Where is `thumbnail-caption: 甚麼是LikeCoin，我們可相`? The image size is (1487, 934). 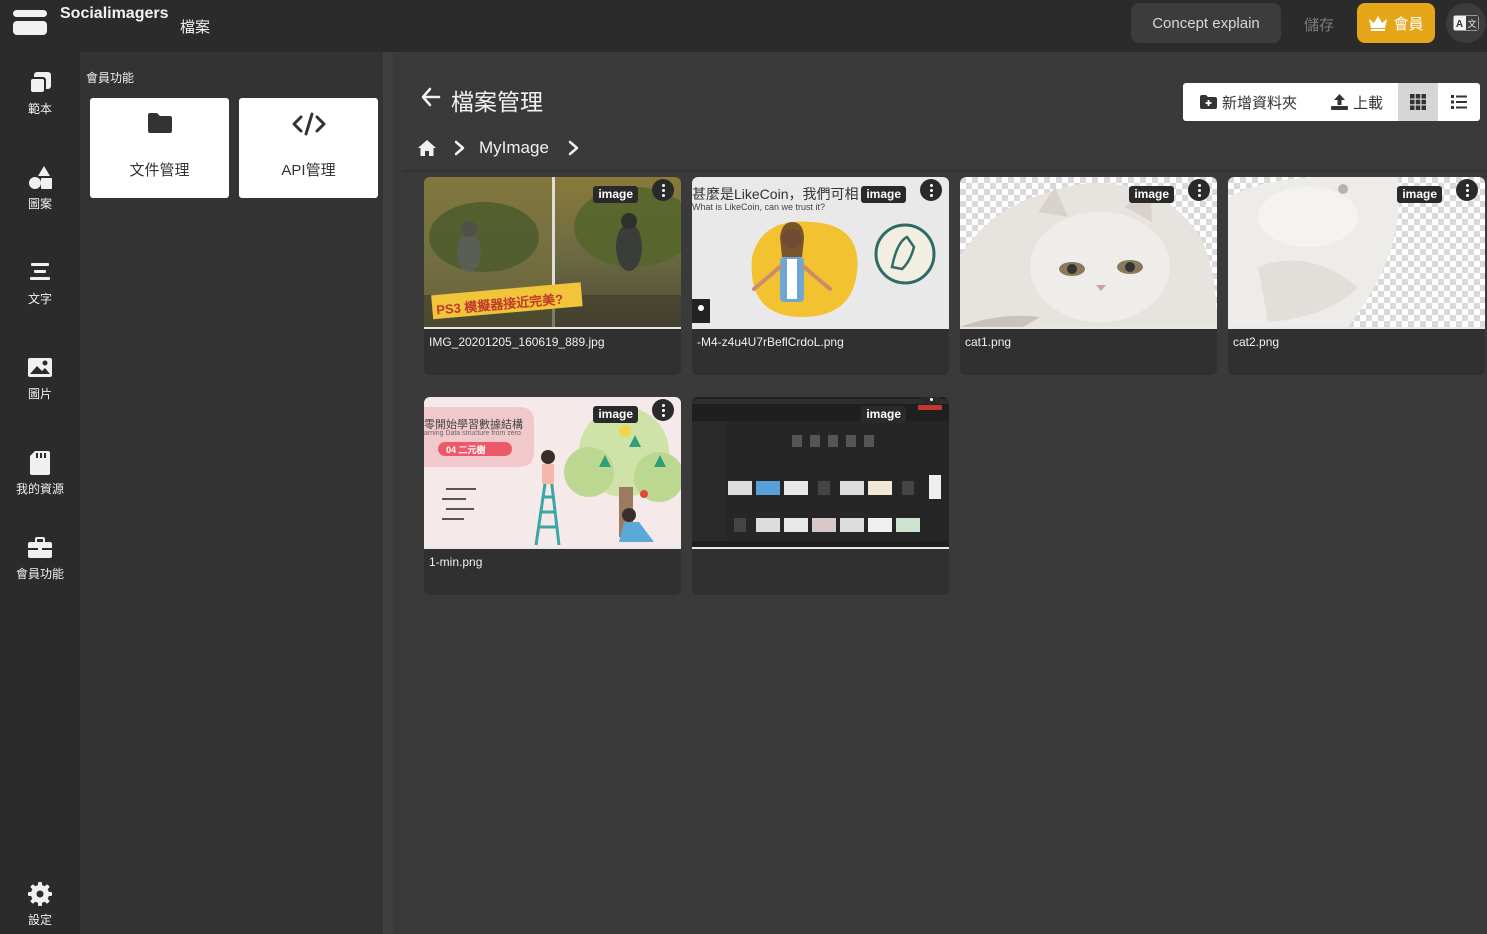 thumbnail-caption: 甚麼是LikeCoin，我們可相 is located at coordinates (775, 194).